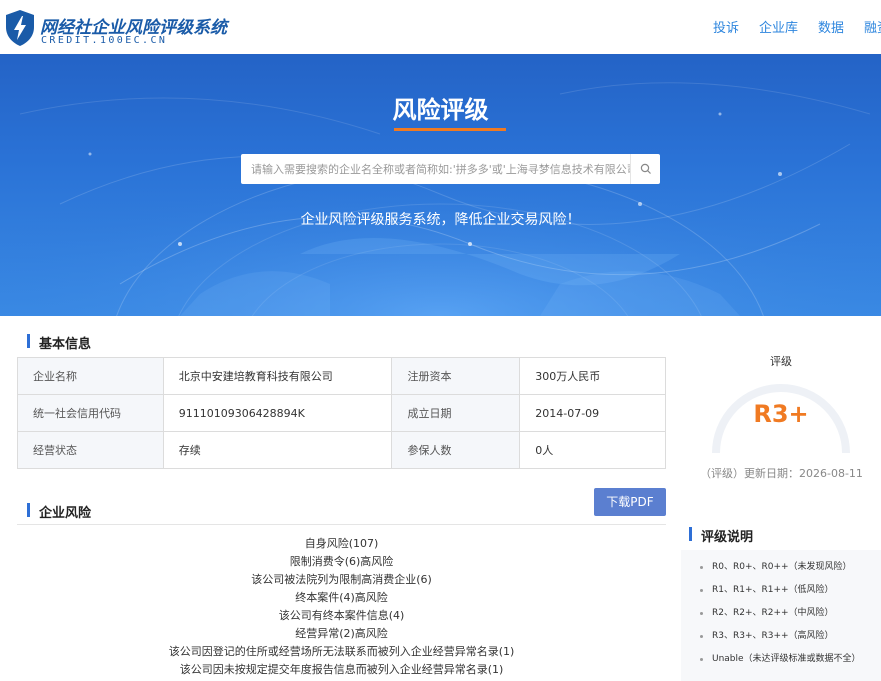  I want to click on table-row: 企业名称 北京中安建培教育科技有限公司 注册资本 300万人民币, so click(341, 376).